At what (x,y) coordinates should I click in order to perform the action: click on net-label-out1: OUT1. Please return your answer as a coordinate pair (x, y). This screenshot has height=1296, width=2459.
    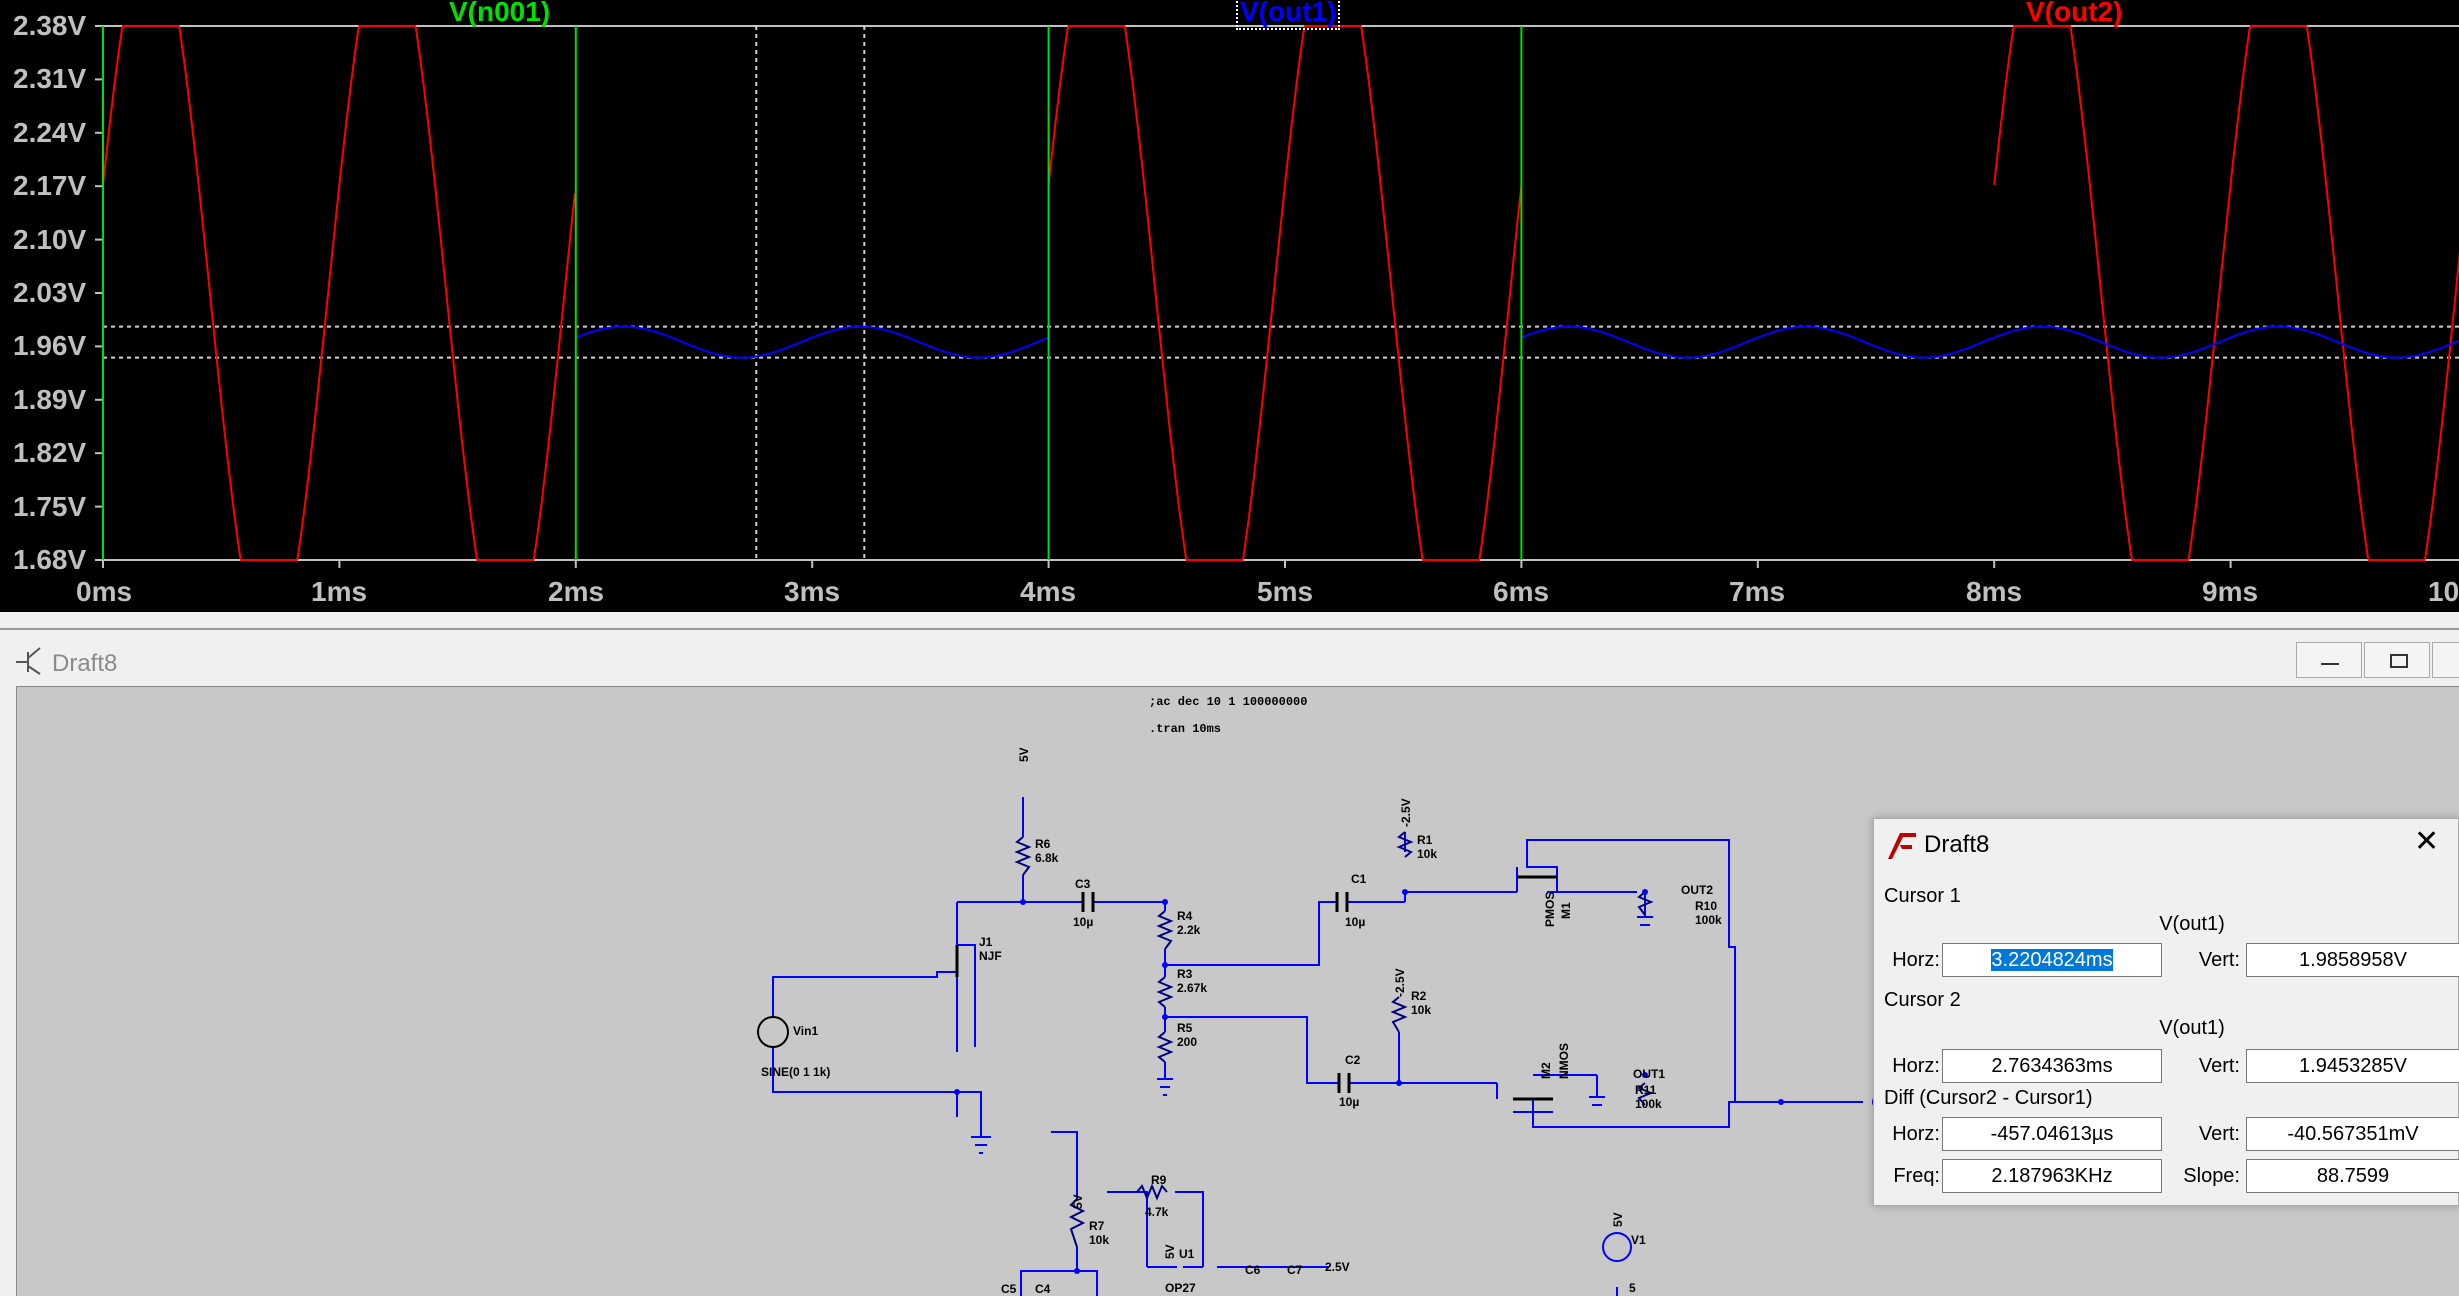
    Looking at the image, I should click on (1649, 1074).